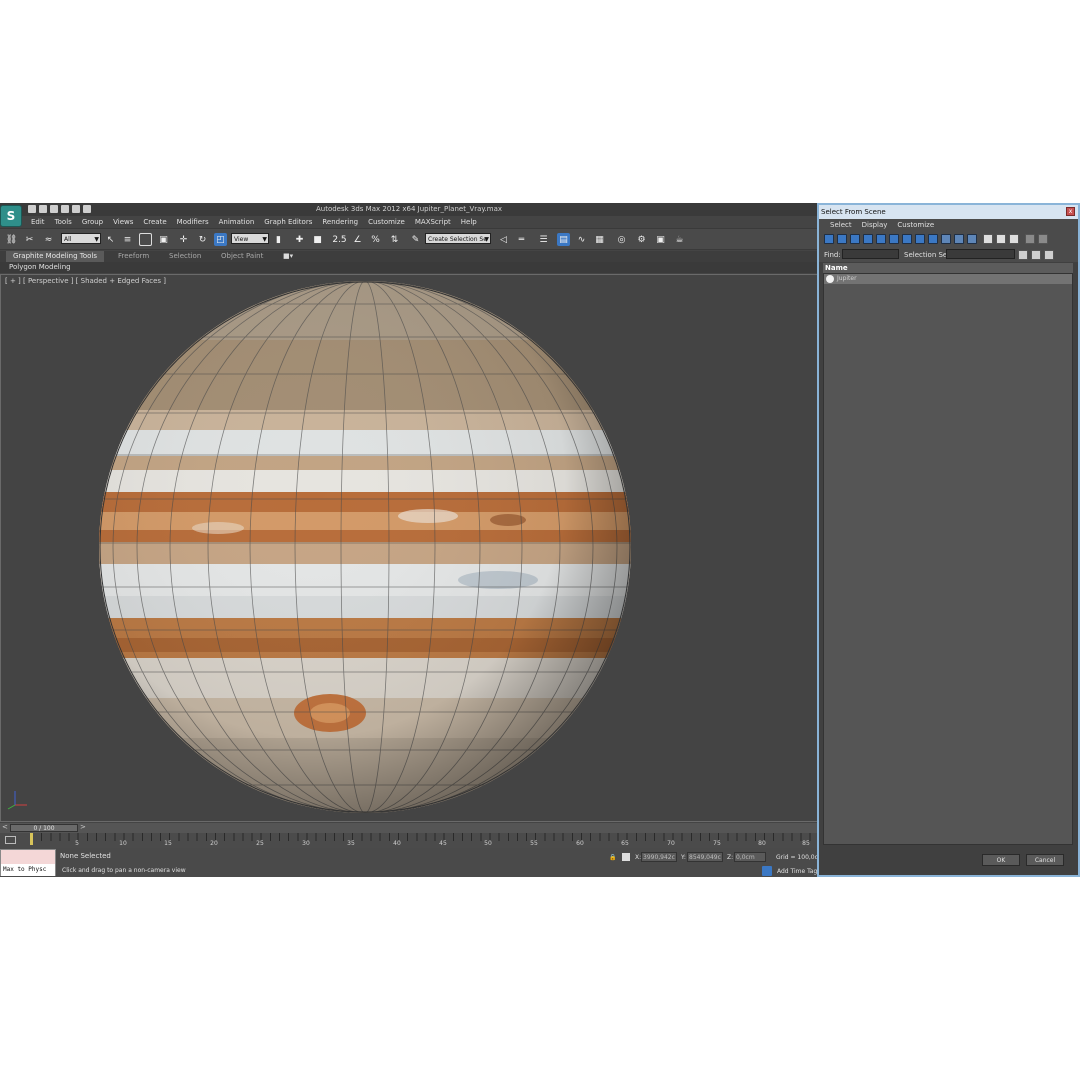 Image resolution: width=1080 pixels, height=1080 pixels. What do you see at coordinates (612, 857) in the screenshot?
I see `lock-selection-icon: 🔒` at bounding box center [612, 857].